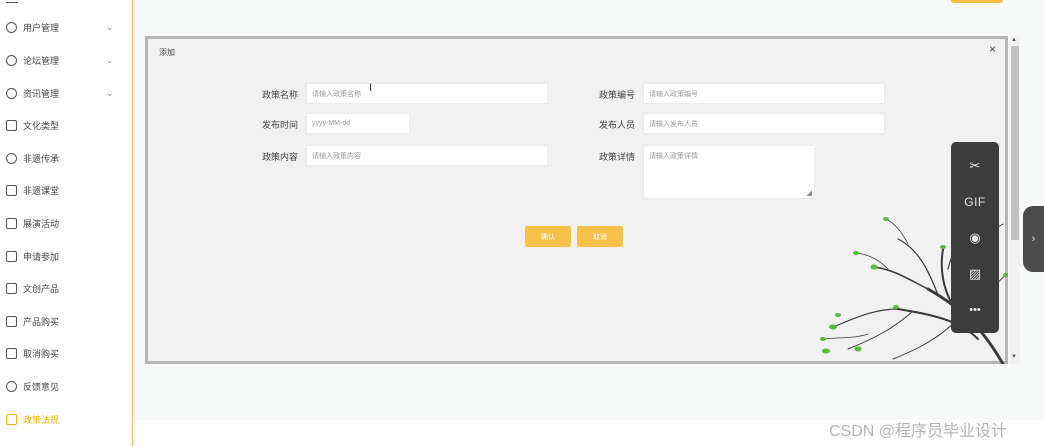 This screenshot has width=1044, height=446. I want to click on scrollbar-thumb, so click(1015, 143).